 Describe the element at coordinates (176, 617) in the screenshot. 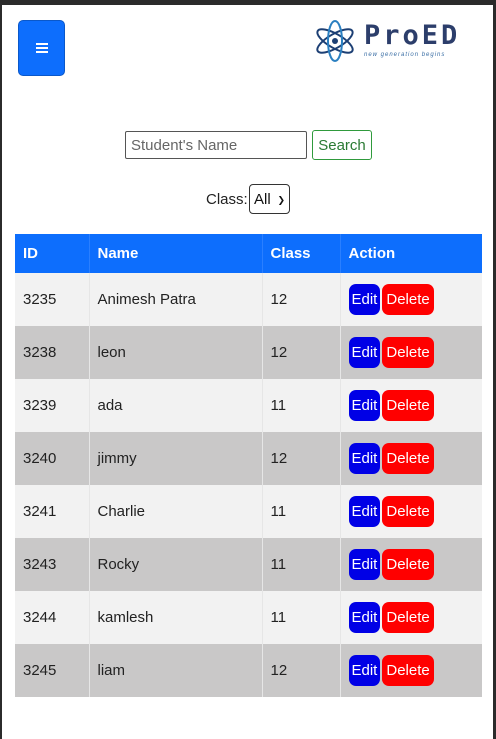

I see `cell-name: kamlesh` at that location.